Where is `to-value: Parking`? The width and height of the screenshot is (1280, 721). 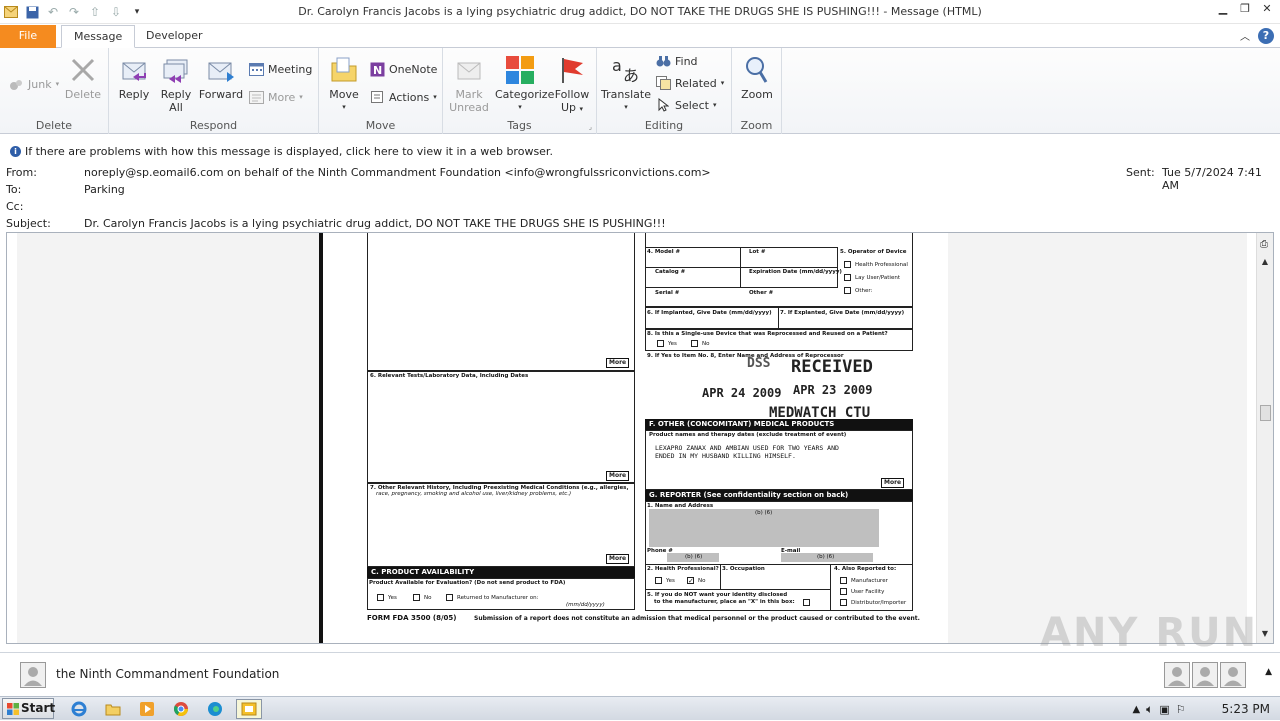
to-value: Parking is located at coordinates (104, 189).